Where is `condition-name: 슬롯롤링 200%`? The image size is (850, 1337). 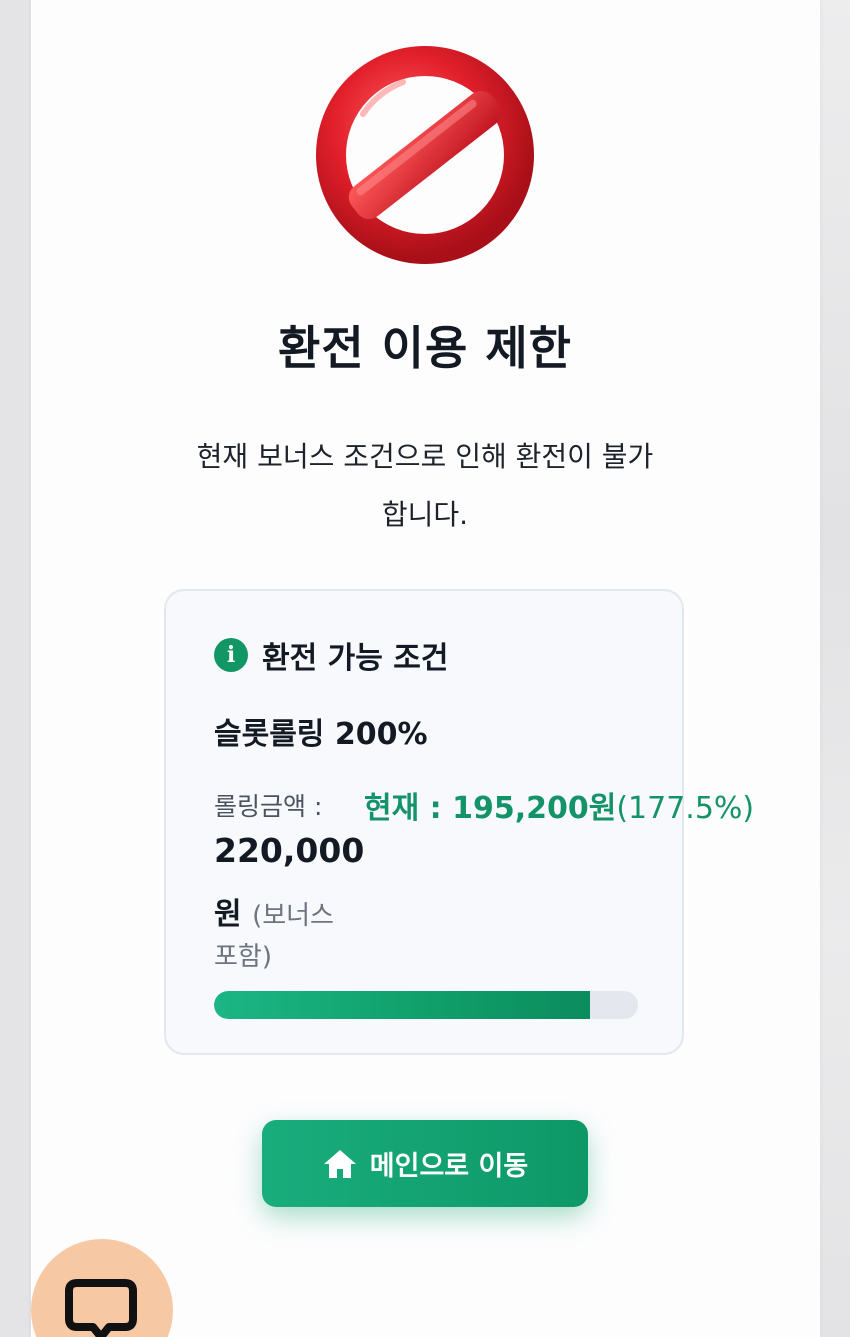 condition-name: 슬롯롤링 200% is located at coordinates (321, 734).